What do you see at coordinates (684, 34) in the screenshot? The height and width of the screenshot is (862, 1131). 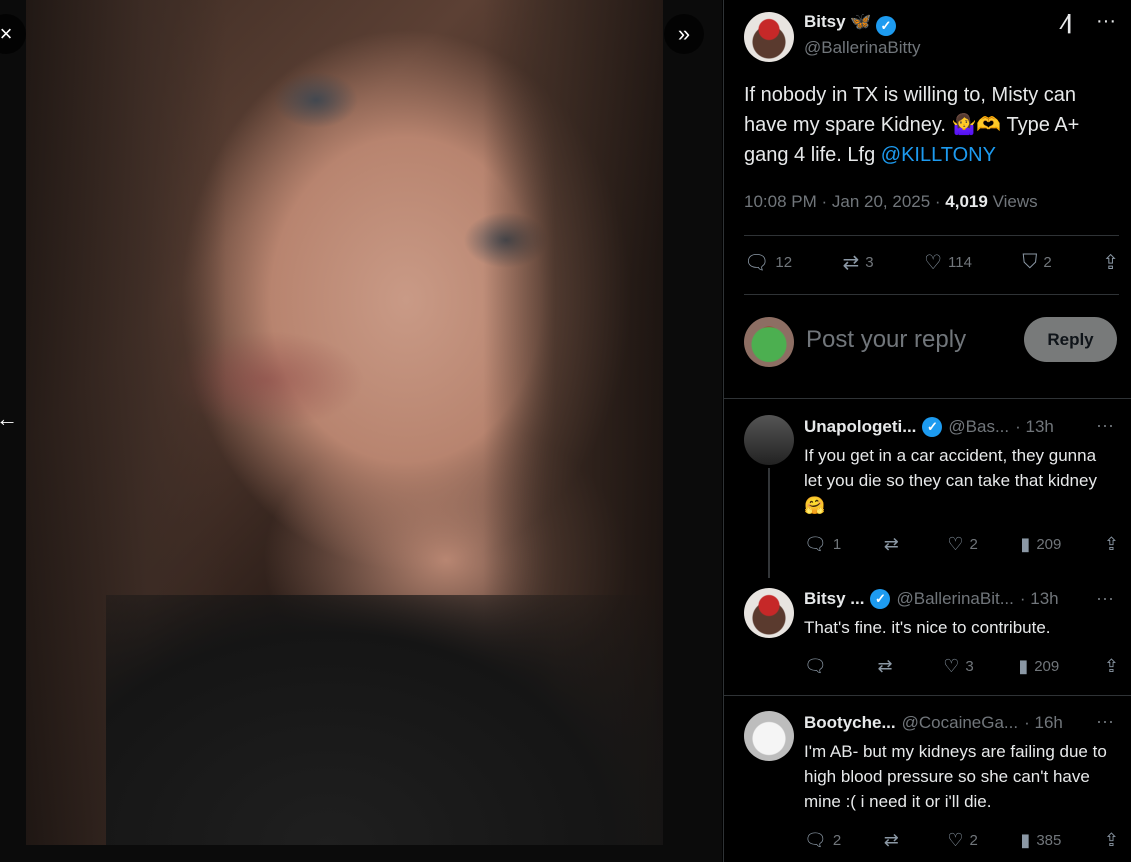 I see `expand-icon: »` at bounding box center [684, 34].